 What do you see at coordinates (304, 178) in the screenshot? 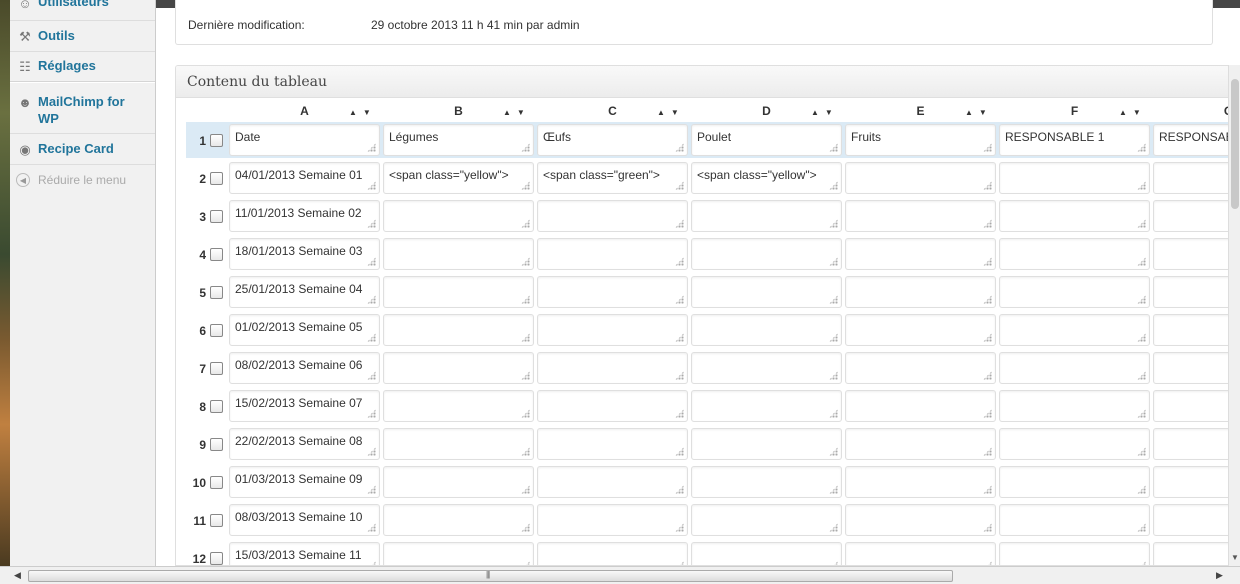
I see `table-cell: 04/01/2013 Semaine 01` at bounding box center [304, 178].